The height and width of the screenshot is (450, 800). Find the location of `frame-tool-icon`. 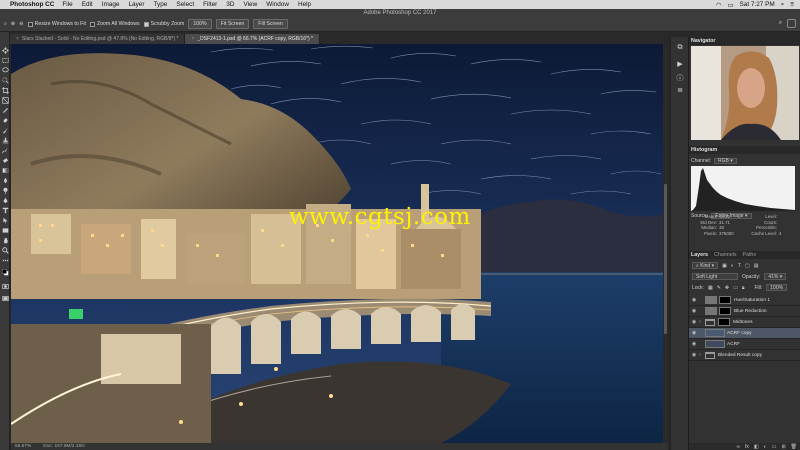

frame-tool-icon is located at coordinates (5, 100).